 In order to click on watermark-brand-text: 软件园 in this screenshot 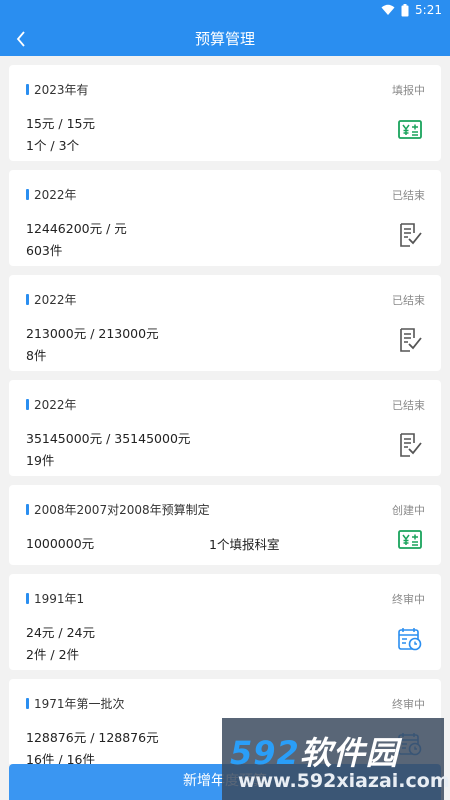, I will do `click(349, 753)`.